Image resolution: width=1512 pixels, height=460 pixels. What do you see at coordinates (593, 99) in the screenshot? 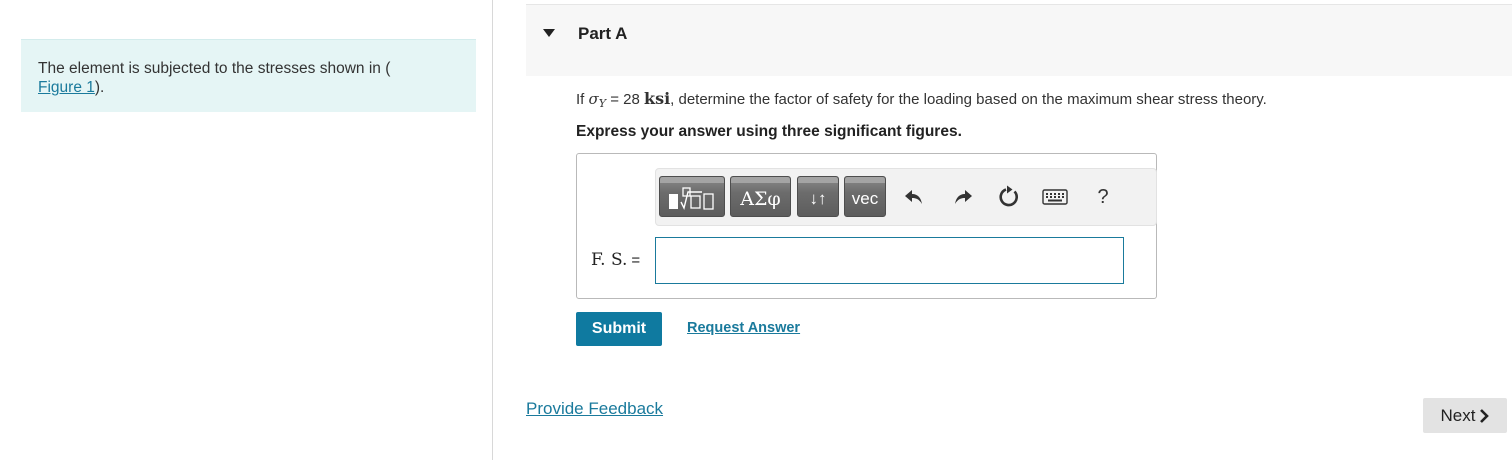
I see `sigma-symbol: σ` at bounding box center [593, 99].